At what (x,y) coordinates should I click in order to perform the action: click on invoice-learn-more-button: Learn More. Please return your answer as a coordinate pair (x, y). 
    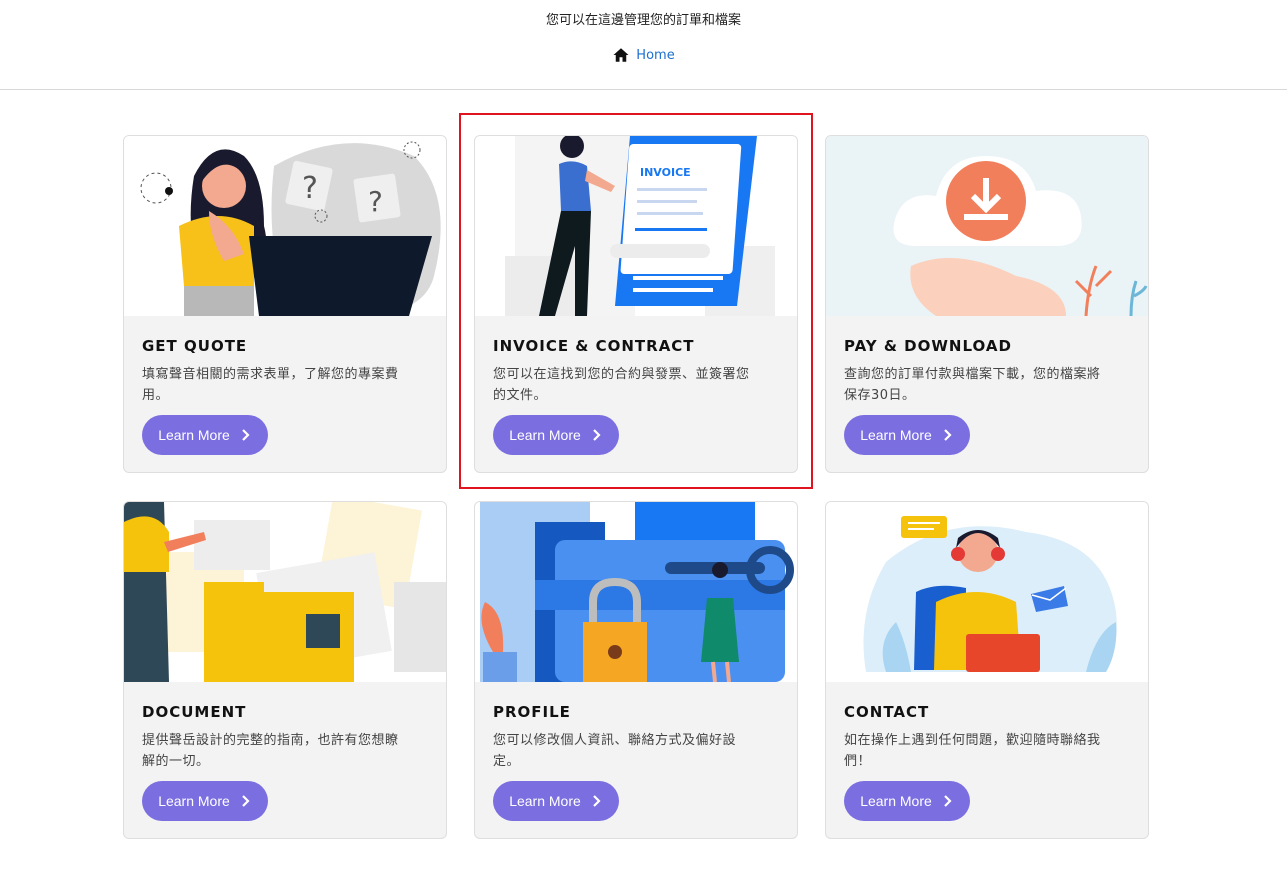
    Looking at the image, I should click on (556, 435).